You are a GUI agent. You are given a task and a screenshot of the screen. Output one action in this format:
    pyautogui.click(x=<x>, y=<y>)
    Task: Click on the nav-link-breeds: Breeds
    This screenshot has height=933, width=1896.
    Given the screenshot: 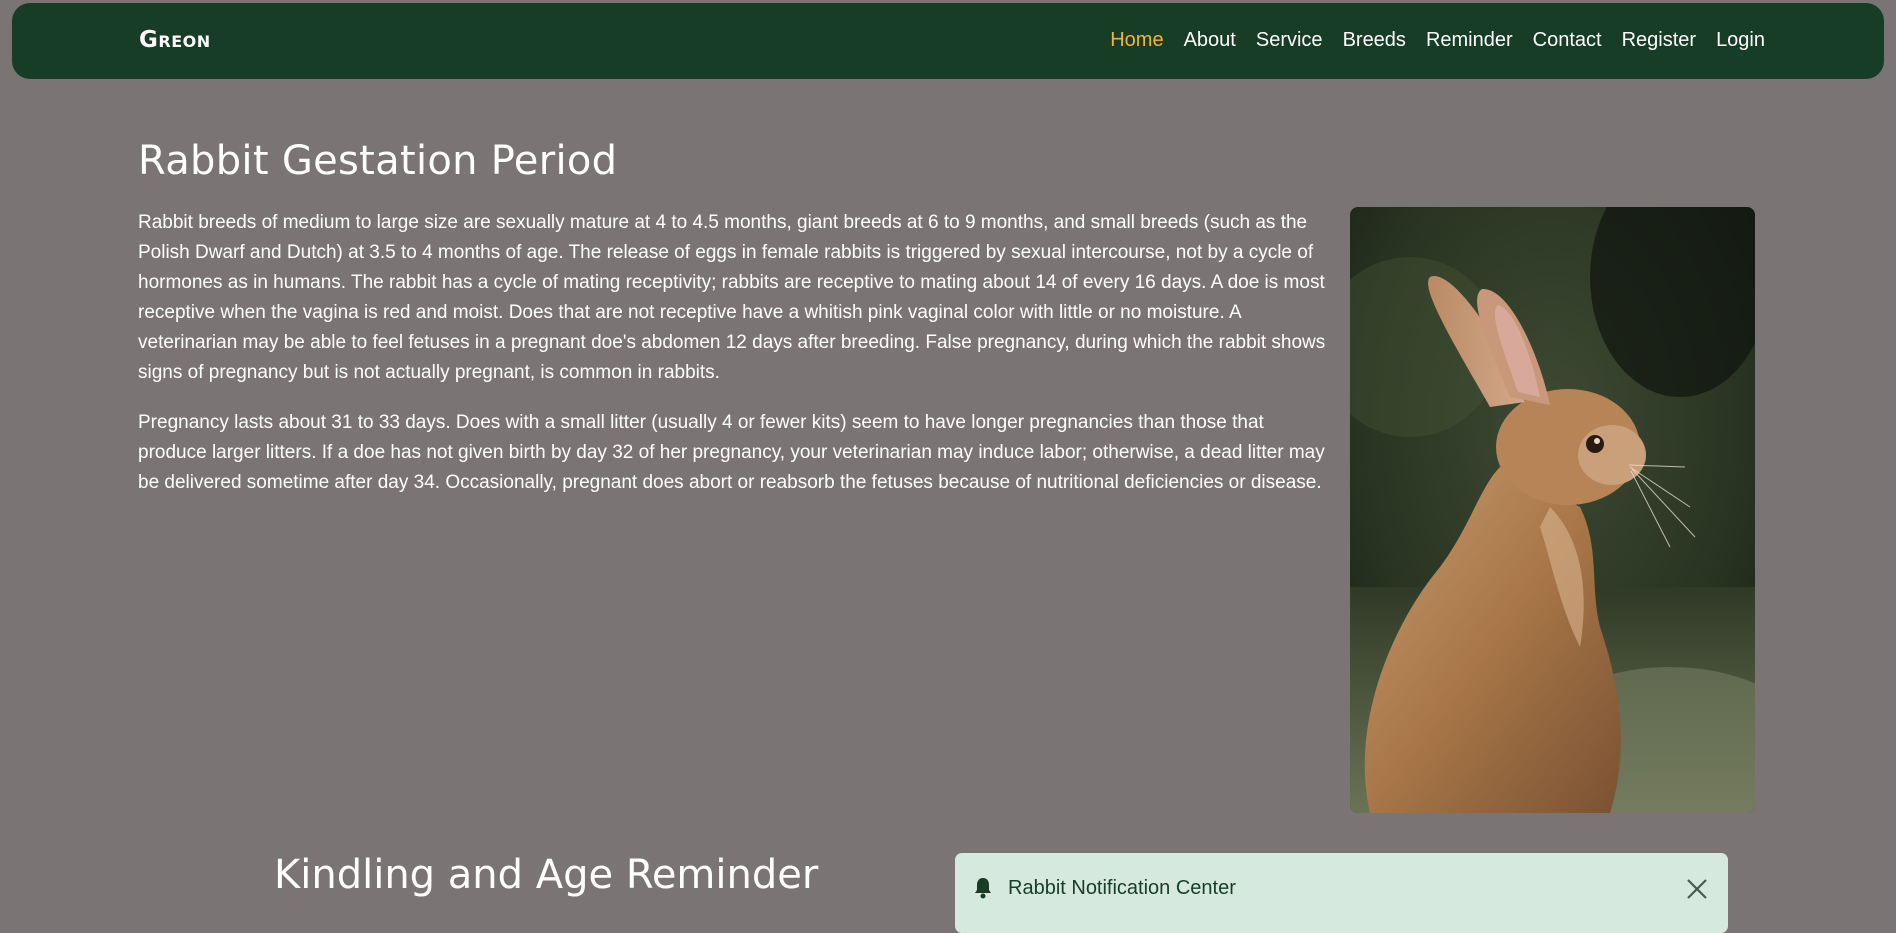 What is the action you would take?
    pyautogui.click(x=1374, y=40)
    